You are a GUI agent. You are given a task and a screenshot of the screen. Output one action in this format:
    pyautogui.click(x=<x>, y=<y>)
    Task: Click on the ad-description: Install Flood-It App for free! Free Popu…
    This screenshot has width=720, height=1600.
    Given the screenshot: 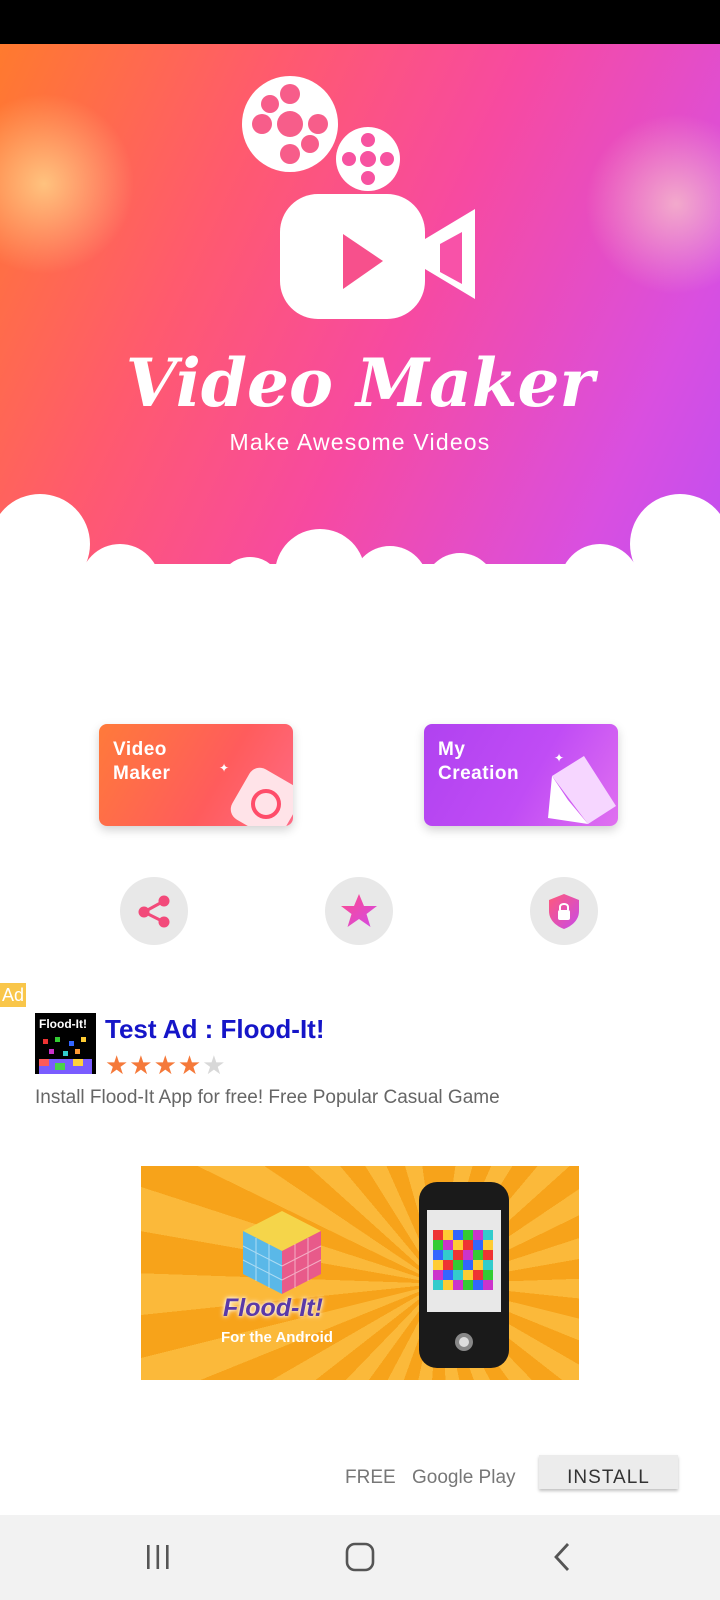 What is the action you would take?
    pyautogui.click(x=267, y=1097)
    